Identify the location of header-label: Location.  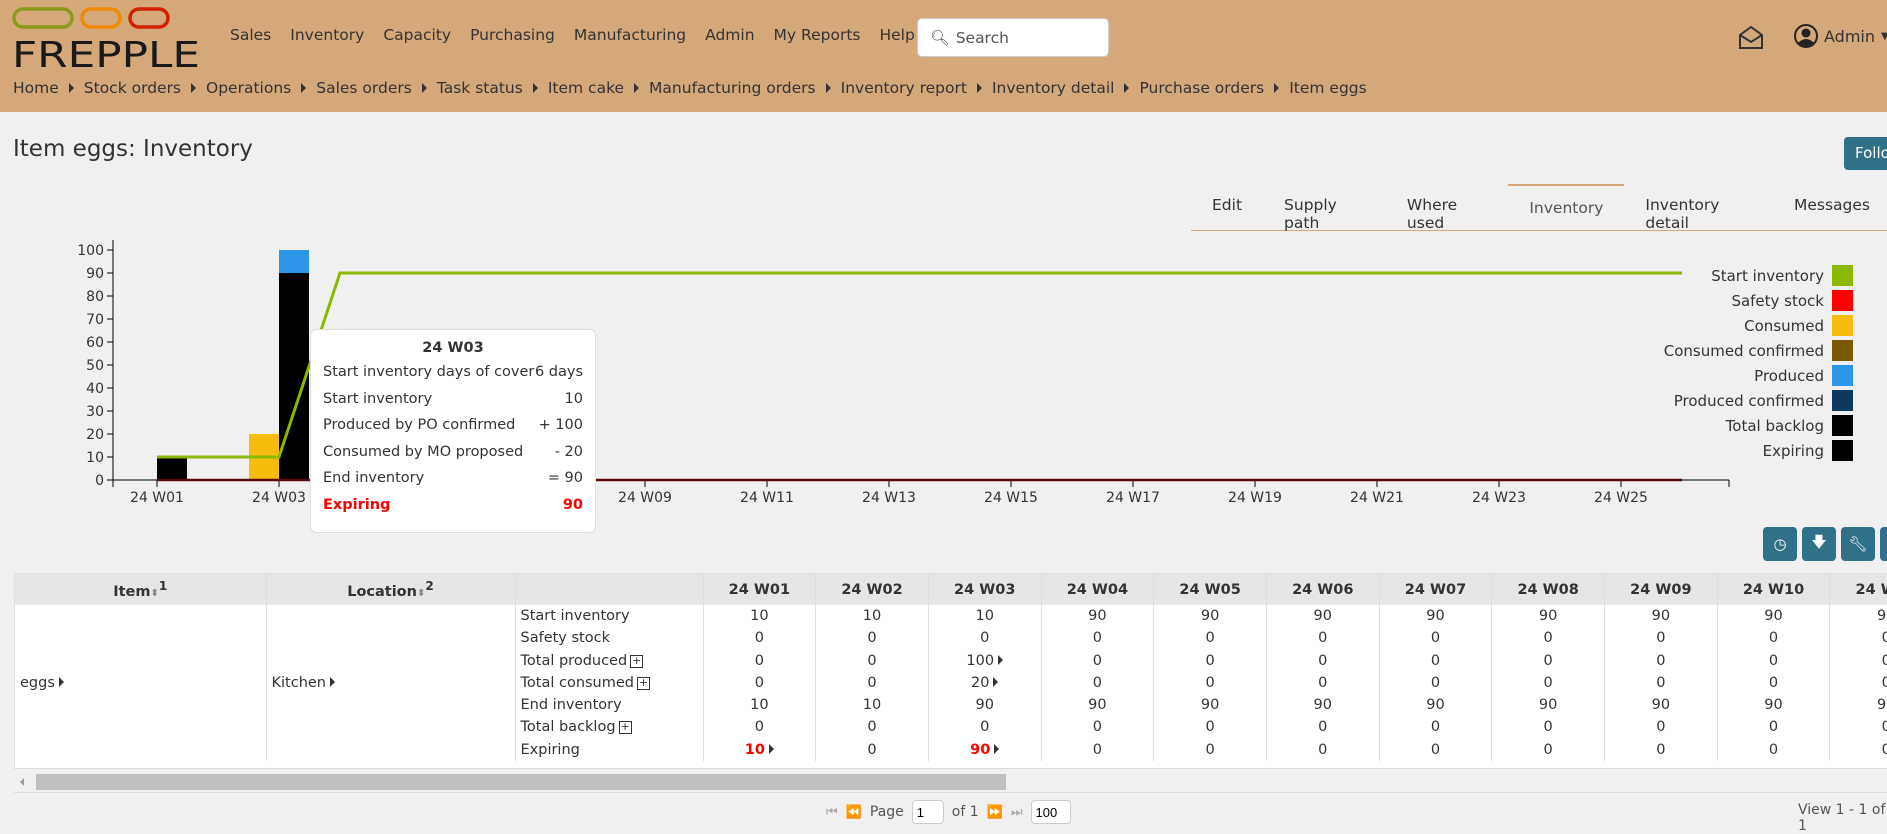
(382, 591).